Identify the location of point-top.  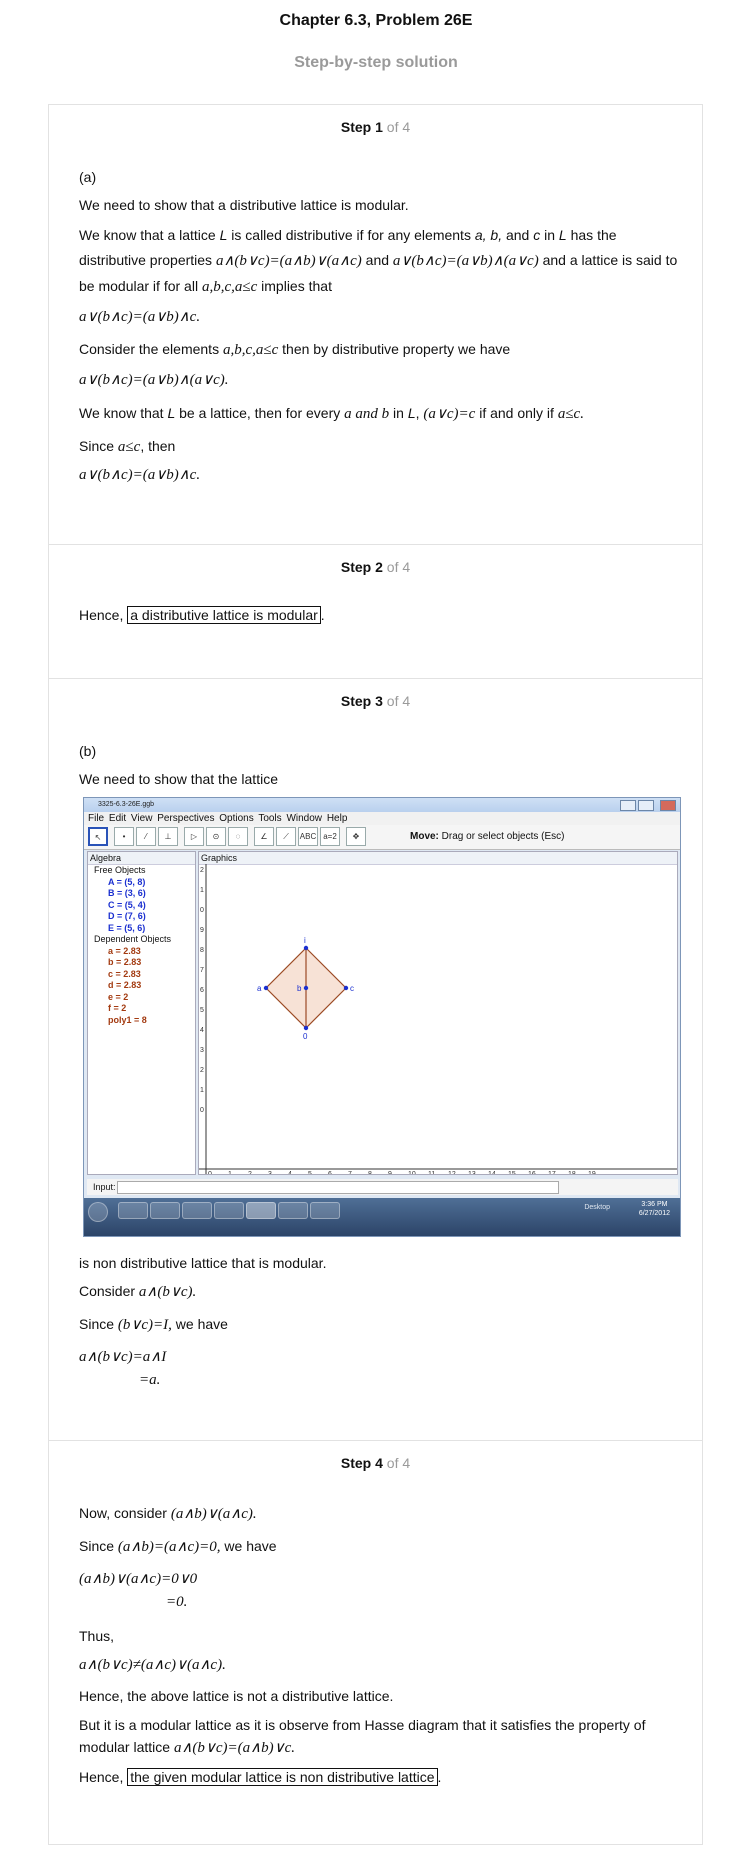
(306, 948).